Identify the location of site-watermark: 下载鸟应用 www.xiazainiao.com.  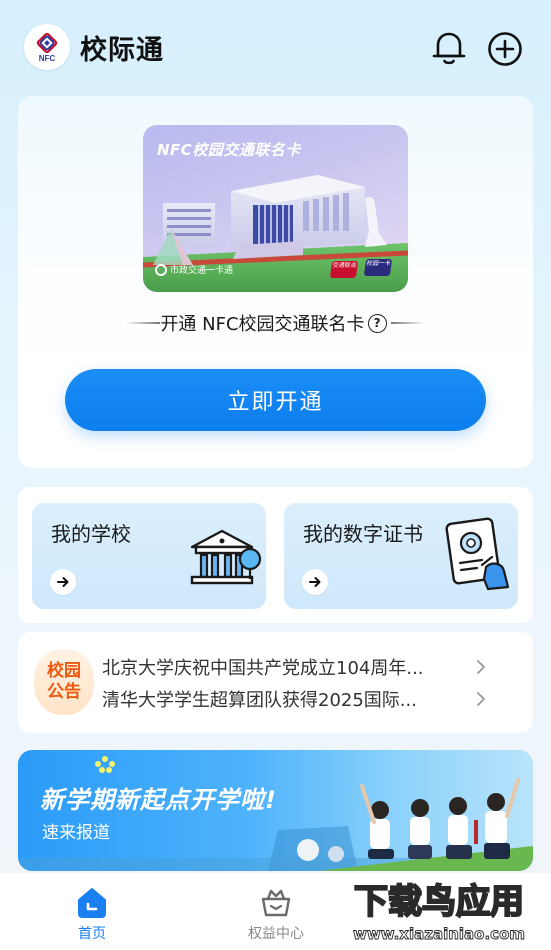
(439, 912).